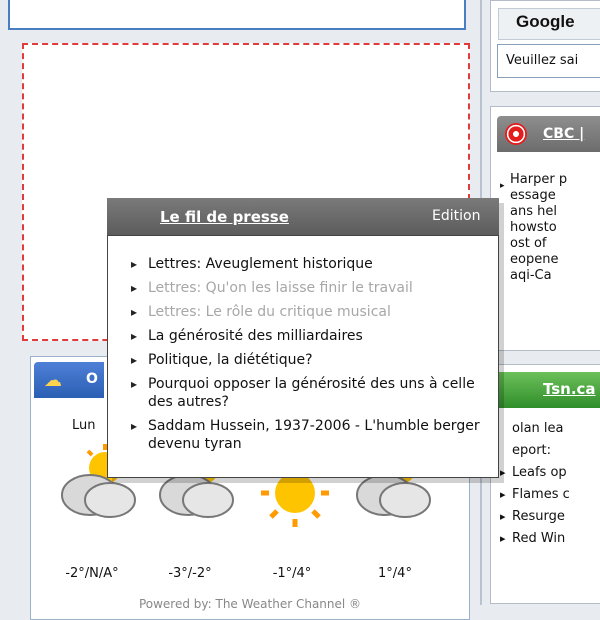  What do you see at coordinates (550, 429) in the screenshot?
I see `tsn-news-item: olan lea` at bounding box center [550, 429].